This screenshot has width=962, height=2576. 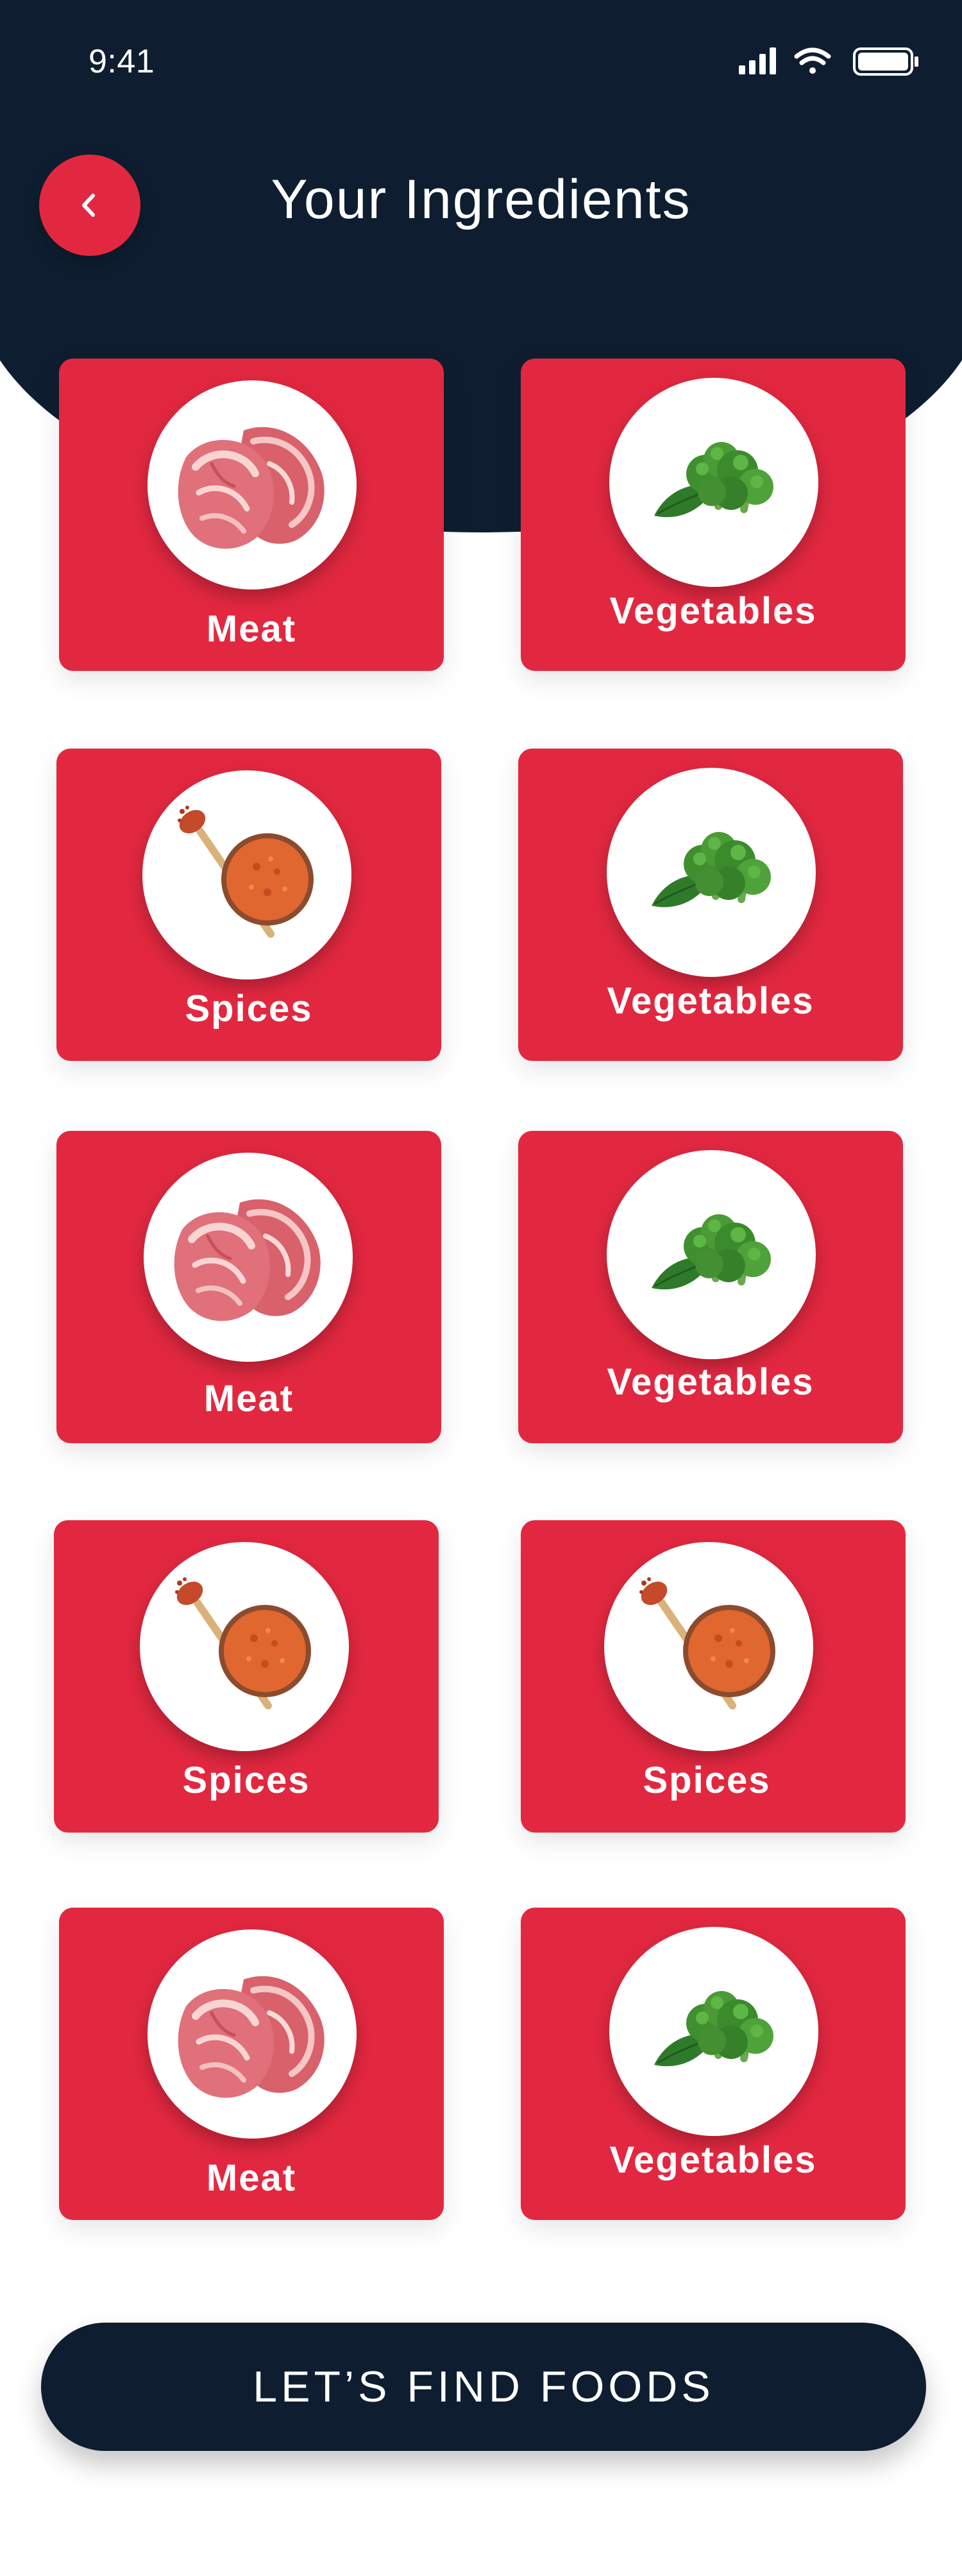 I want to click on status-time: 9:41, so click(x=122, y=61).